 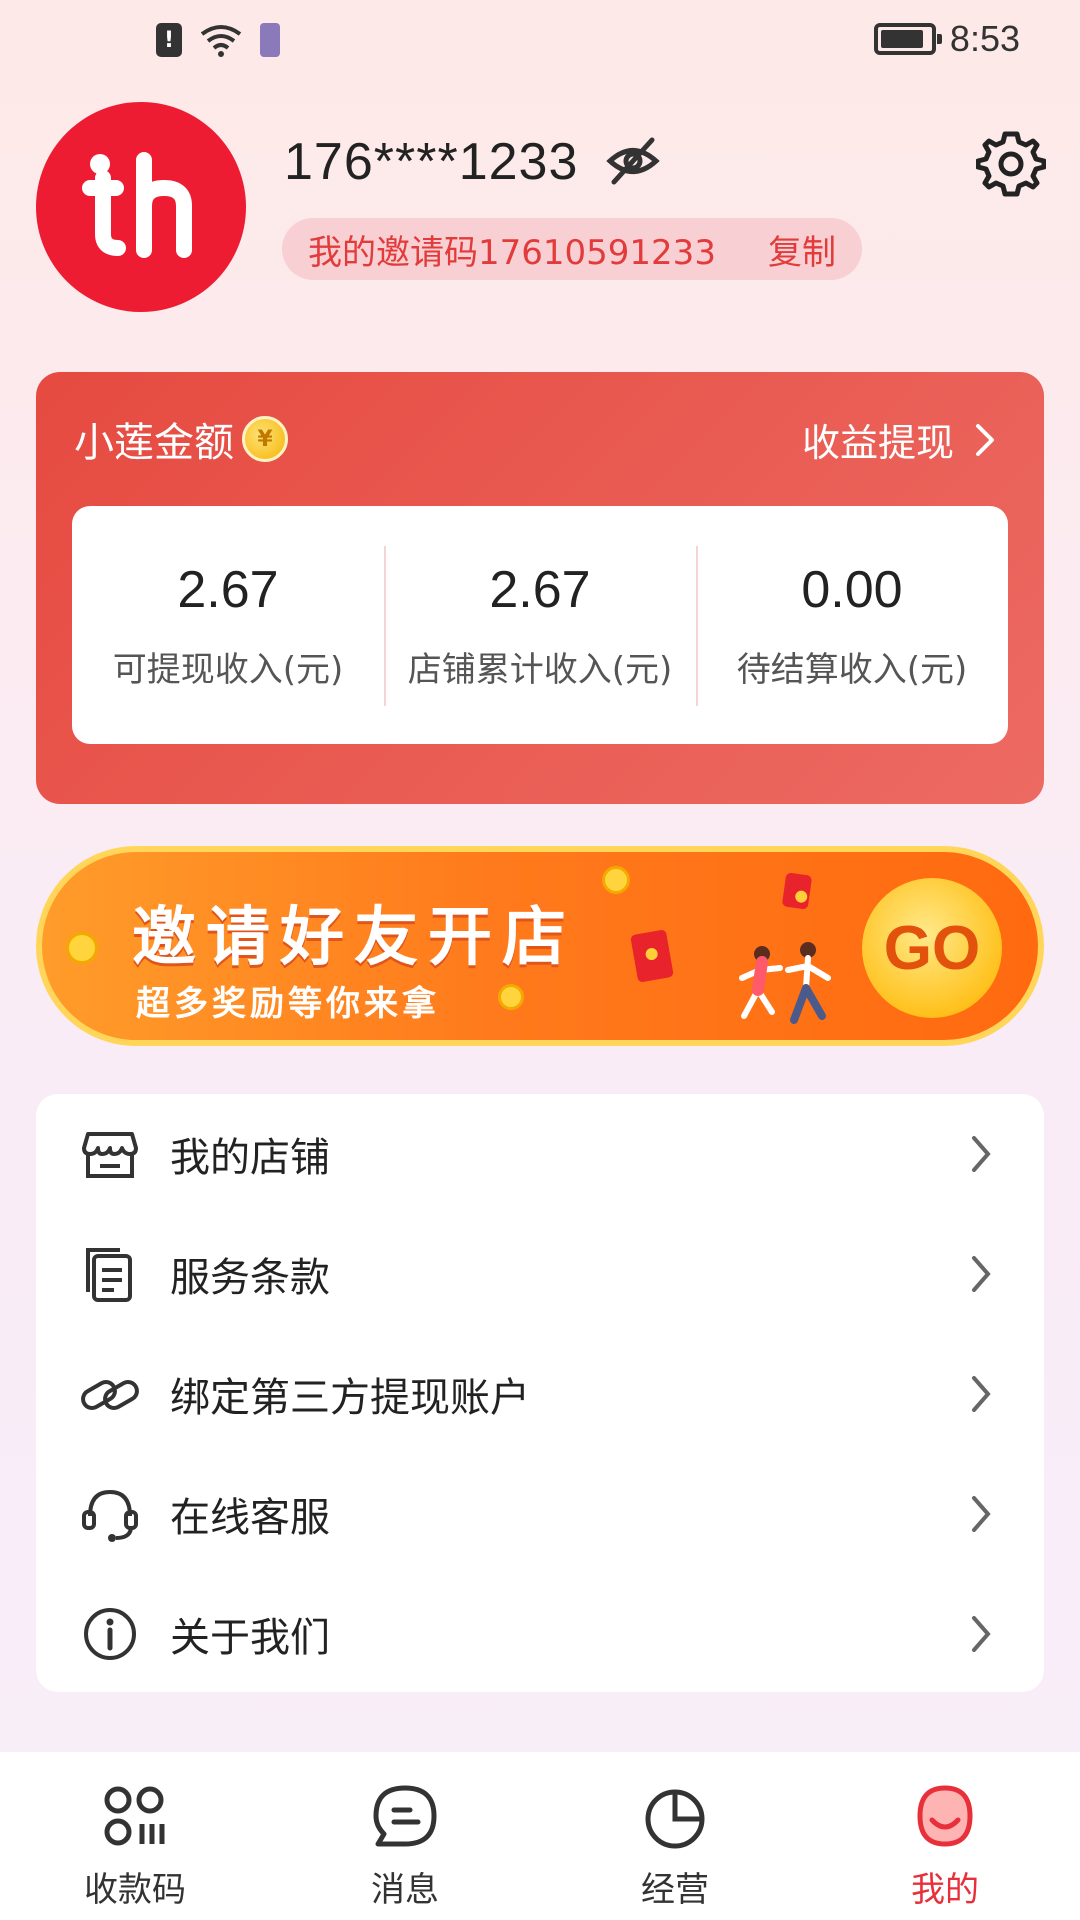 I want to click on running-people-icon, so click(x=785, y=983).